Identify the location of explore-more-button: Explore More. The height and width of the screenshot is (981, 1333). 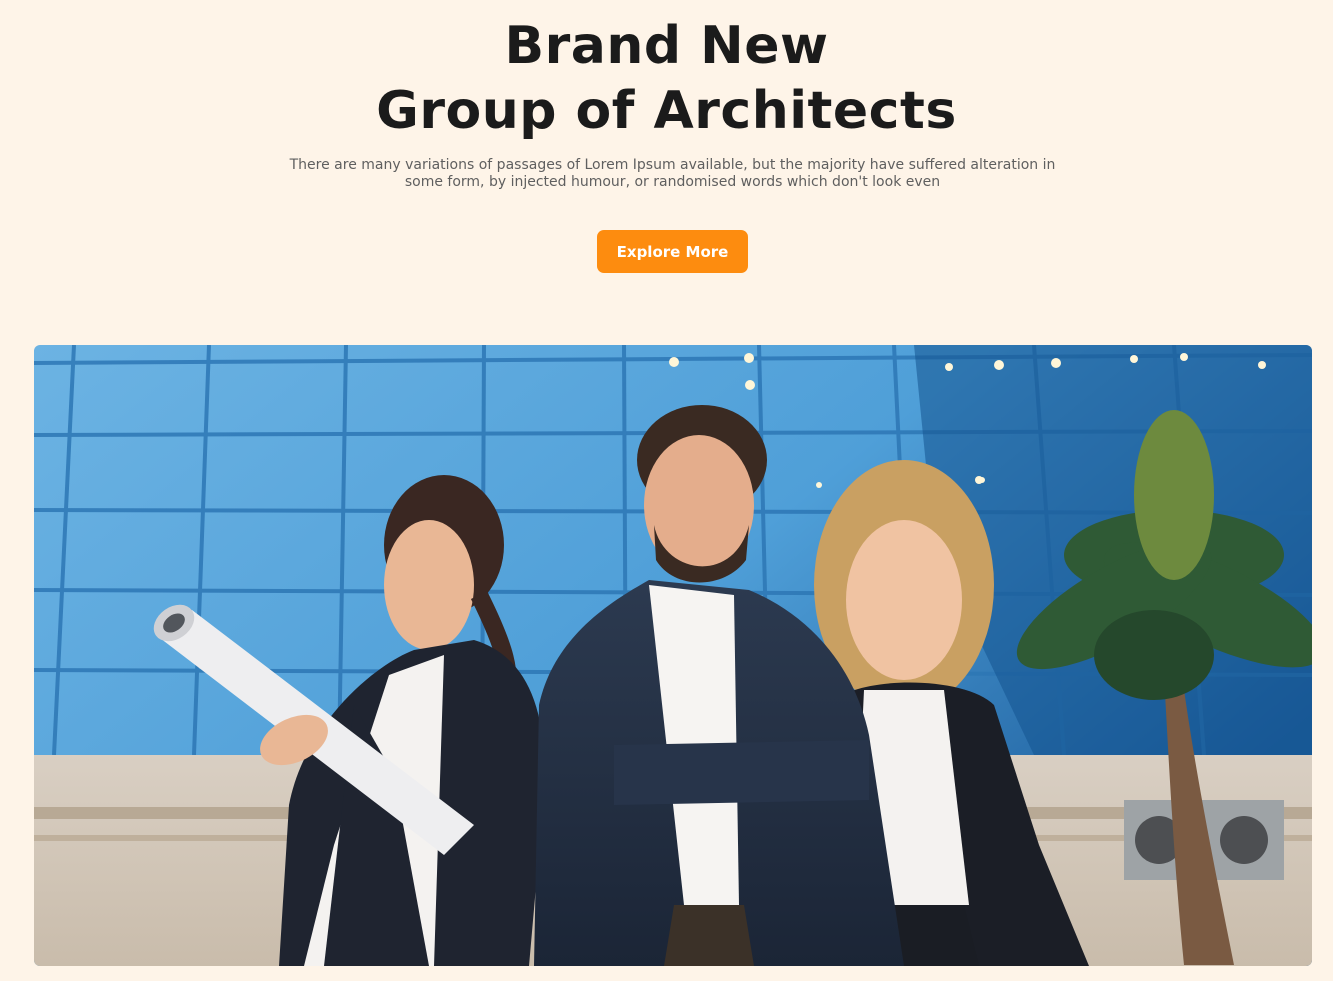
(672, 251).